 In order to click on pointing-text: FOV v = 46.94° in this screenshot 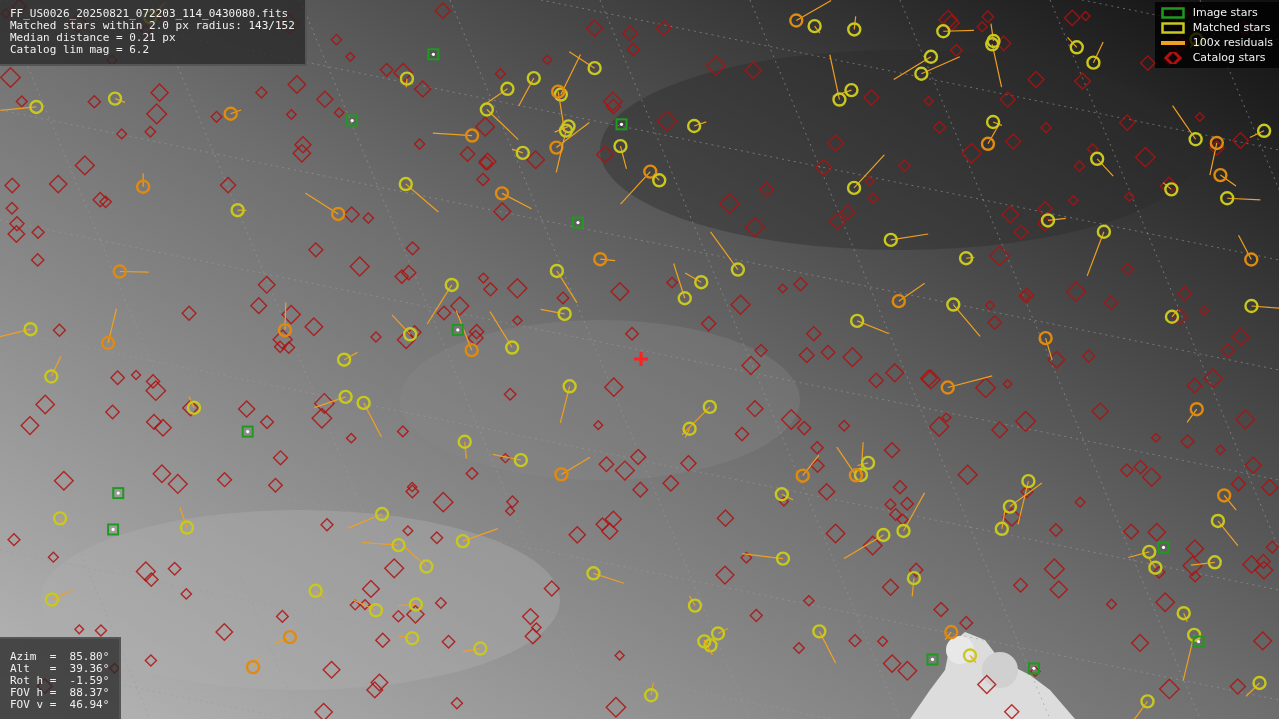, I will do `click(60, 705)`.